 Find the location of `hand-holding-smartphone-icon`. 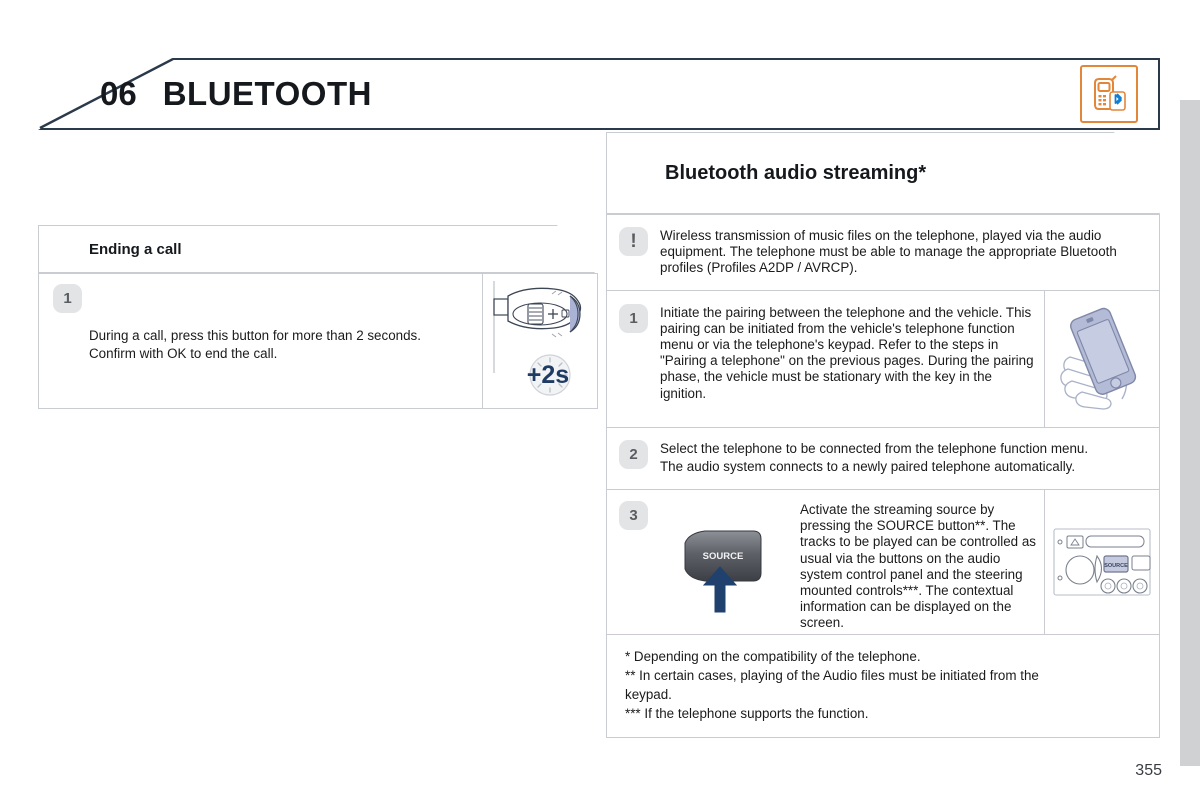

hand-holding-smartphone-icon is located at coordinates (1098, 358).